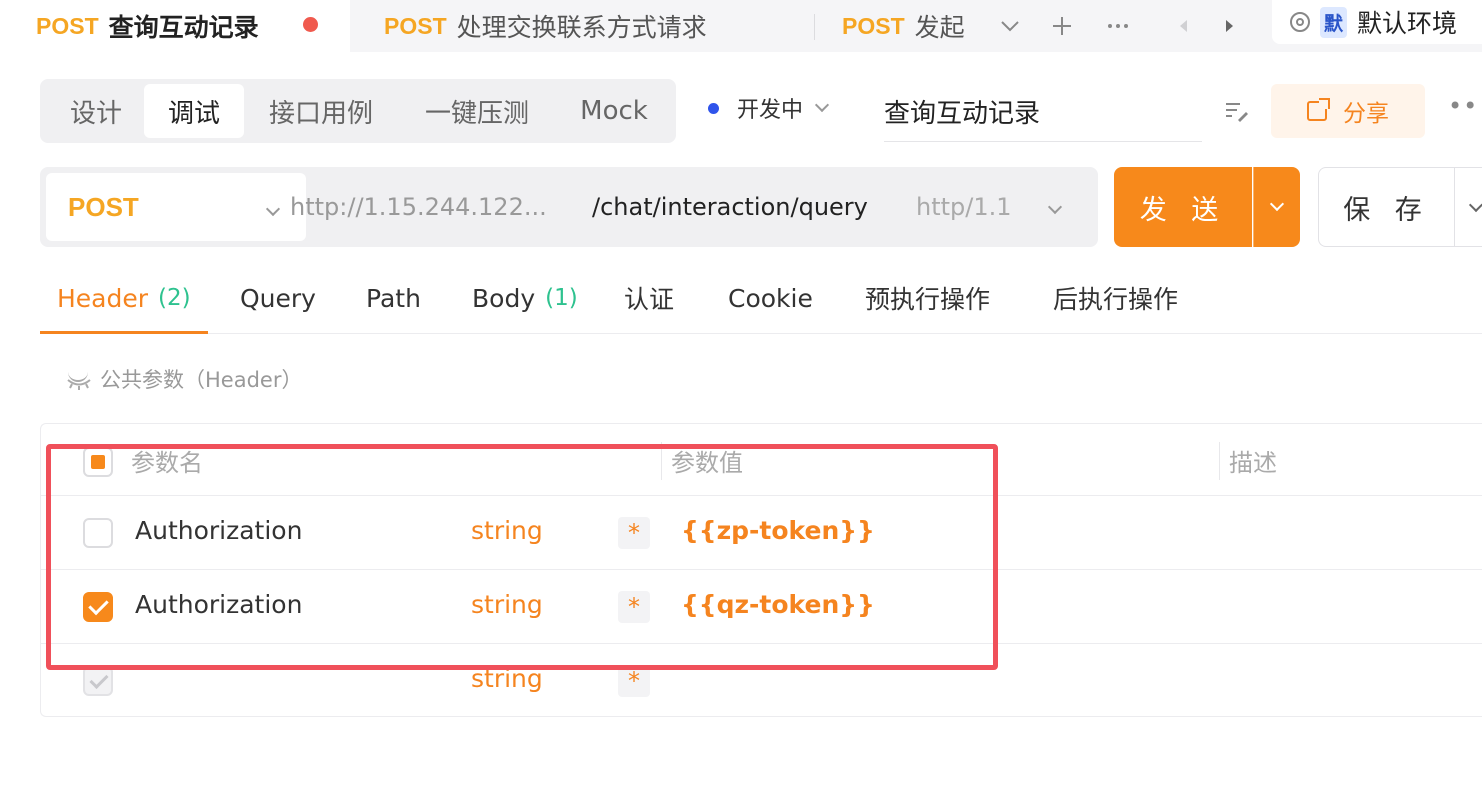 The height and width of the screenshot is (788, 1482). I want to click on tab-body: Body (1), so click(525, 298).